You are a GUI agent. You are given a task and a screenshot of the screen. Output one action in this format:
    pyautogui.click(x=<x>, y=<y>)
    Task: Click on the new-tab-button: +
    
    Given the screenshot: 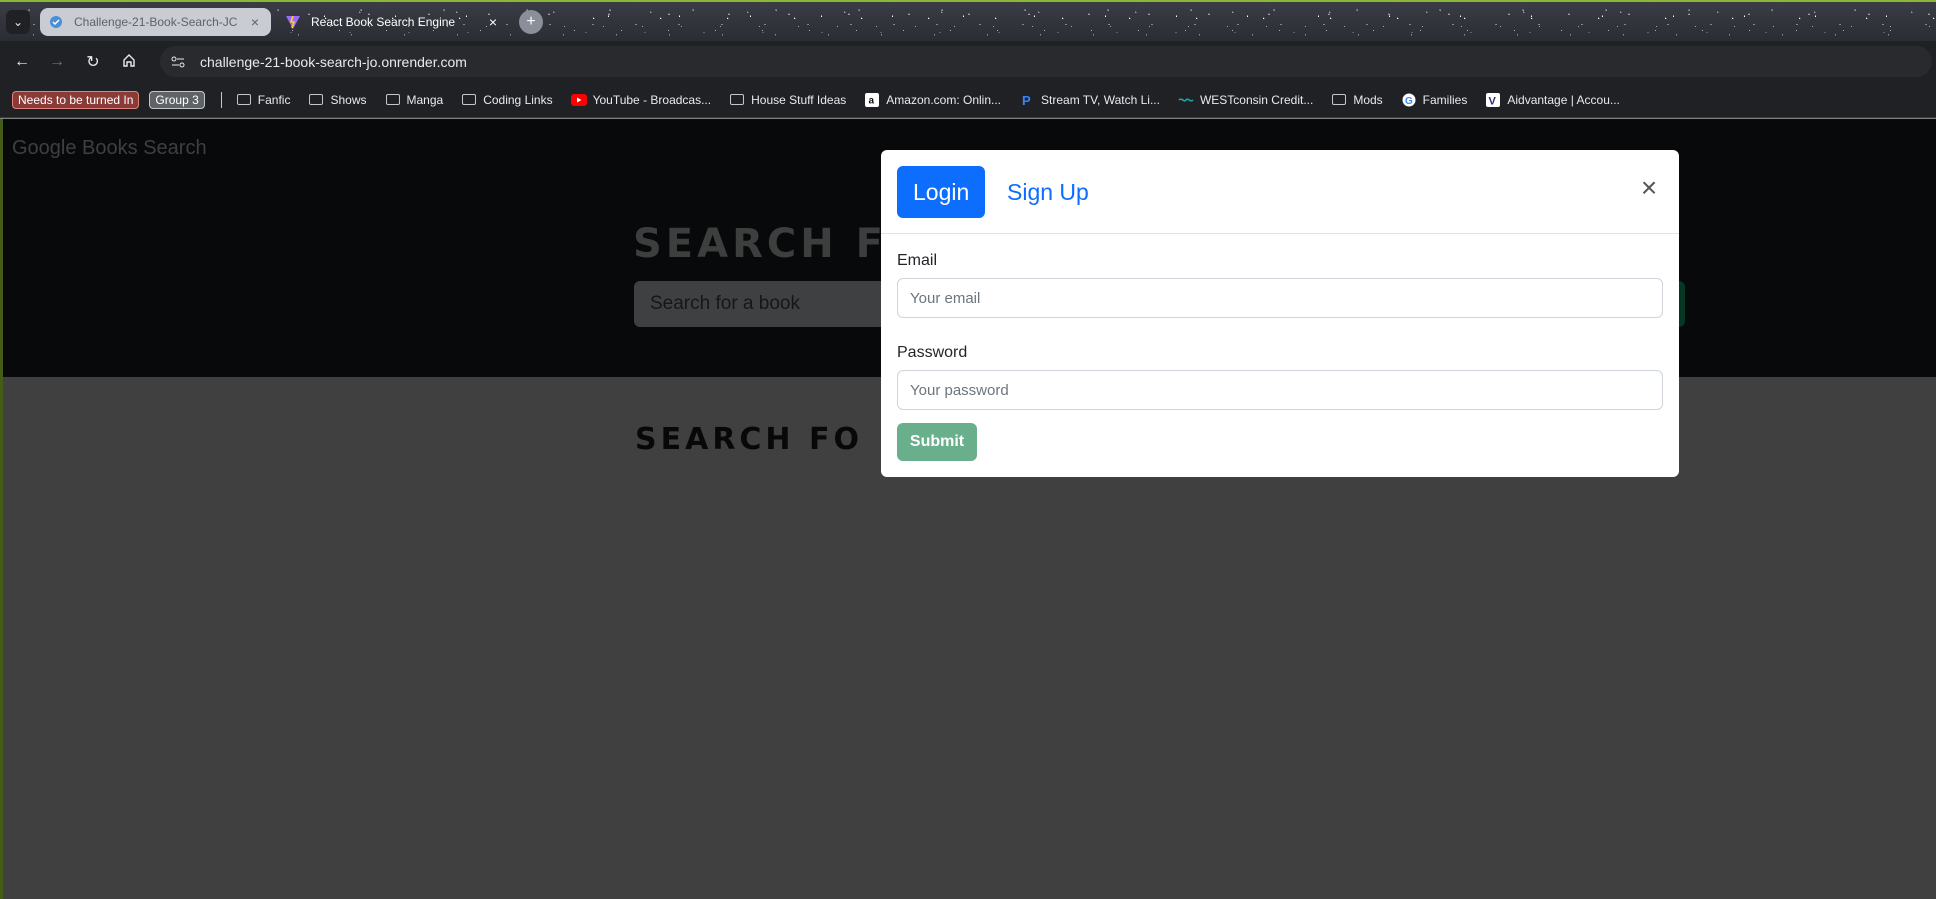 What is the action you would take?
    pyautogui.click(x=531, y=22)
    